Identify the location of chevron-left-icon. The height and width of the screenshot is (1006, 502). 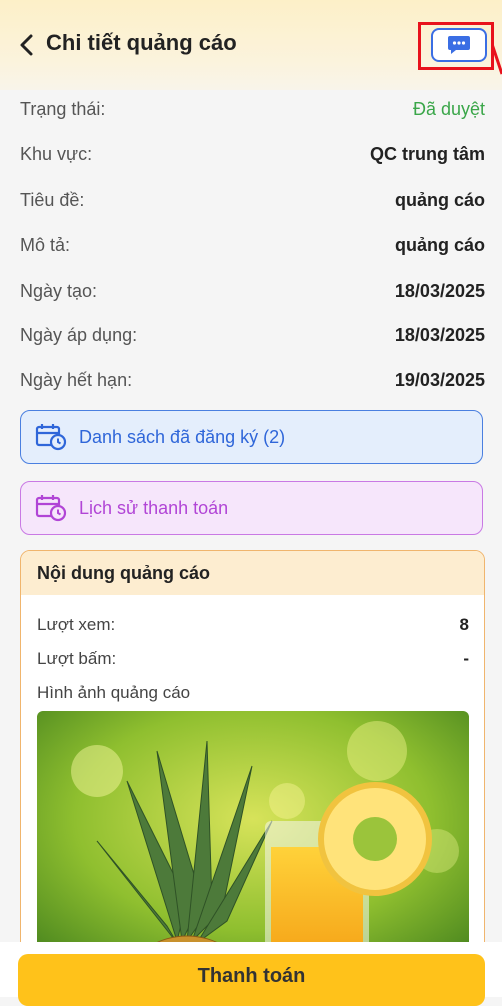
(27, 45).